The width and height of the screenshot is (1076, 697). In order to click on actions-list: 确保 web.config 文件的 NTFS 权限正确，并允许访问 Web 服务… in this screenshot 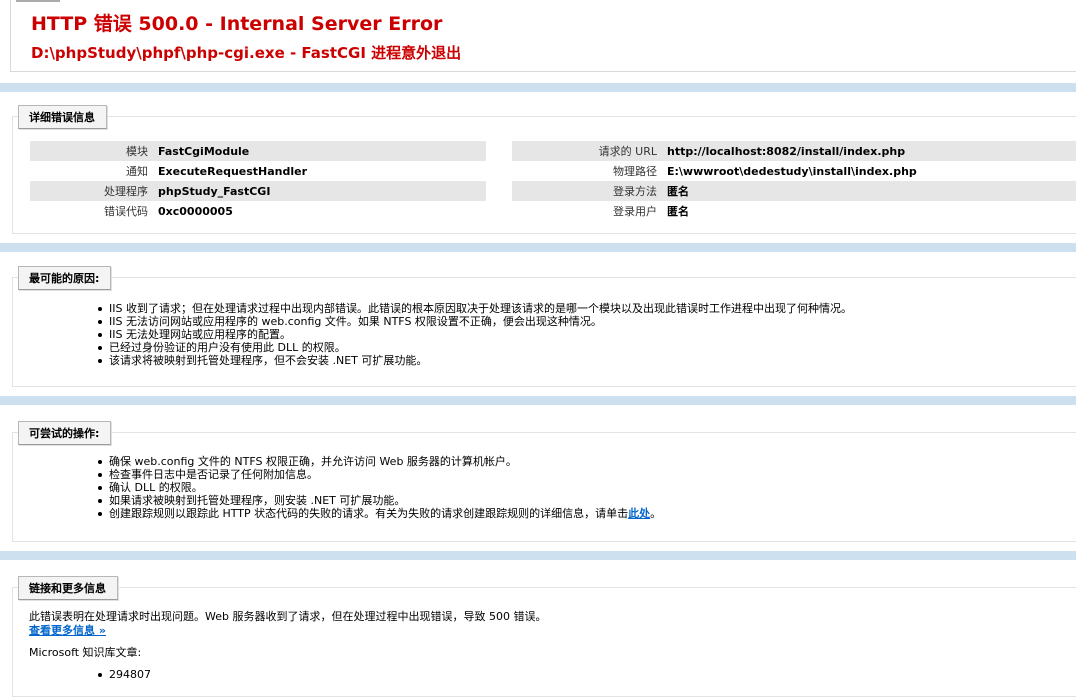, I will do `click(378, 487)`.